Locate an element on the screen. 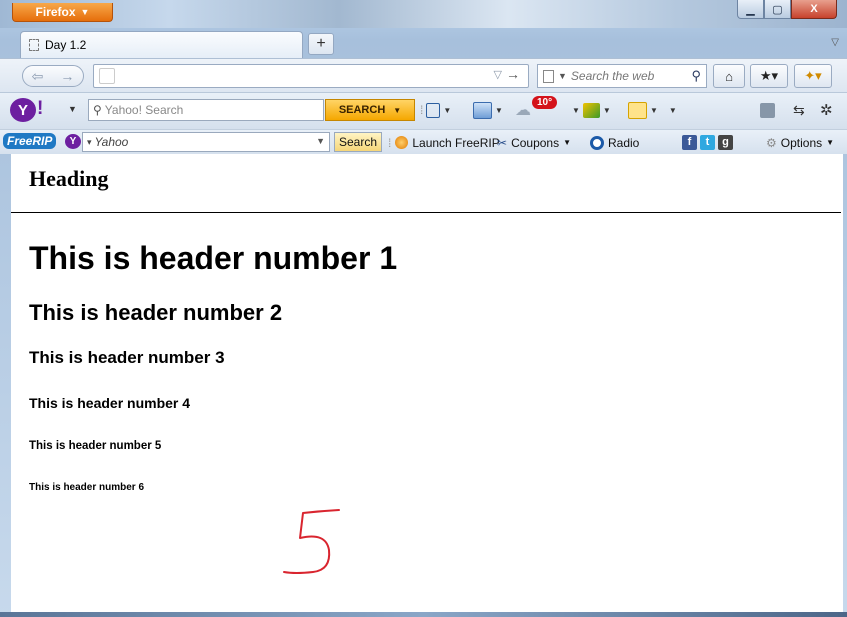  twitter-icon: t is located at coordinates (707, 142).